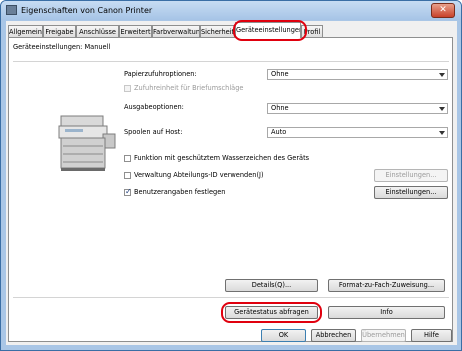 This screenshot has height=351, width=462. What do you see at coordinates (431, 335) in the screenshot?
I see `help-button: Hilfe` at bounding box center [431, 335].